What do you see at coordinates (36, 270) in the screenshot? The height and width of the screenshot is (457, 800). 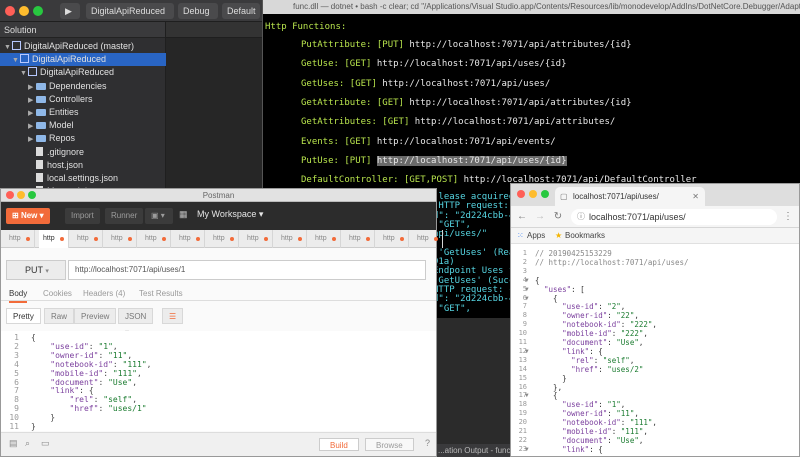 I see `method-select: PUT ▾` at bounding box center [36, 270].